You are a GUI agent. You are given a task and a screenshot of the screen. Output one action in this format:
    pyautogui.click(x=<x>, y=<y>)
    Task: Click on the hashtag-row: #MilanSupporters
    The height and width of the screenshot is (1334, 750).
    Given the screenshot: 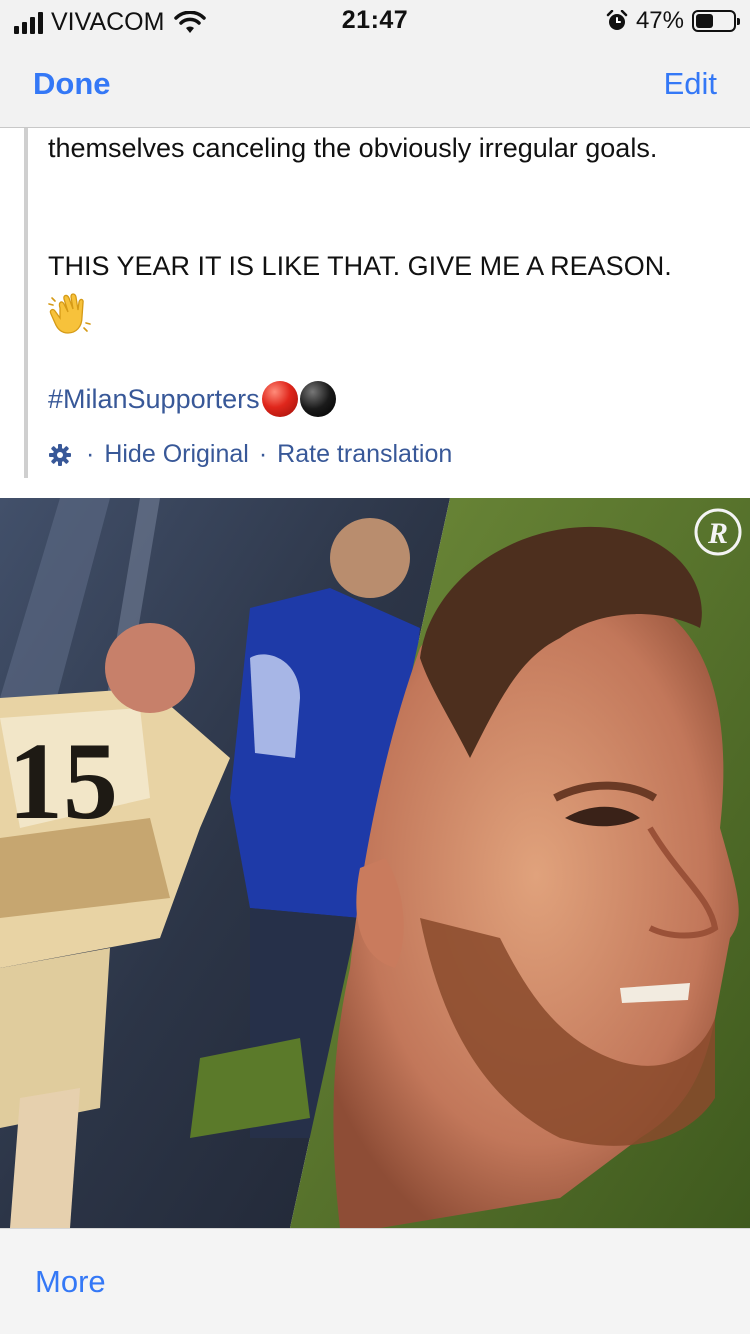 What is the action you would take?
    pyautogui.click(x=192, y=399)
    